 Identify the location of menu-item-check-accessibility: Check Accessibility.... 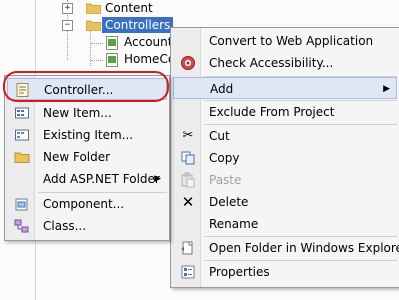
(285, 63).